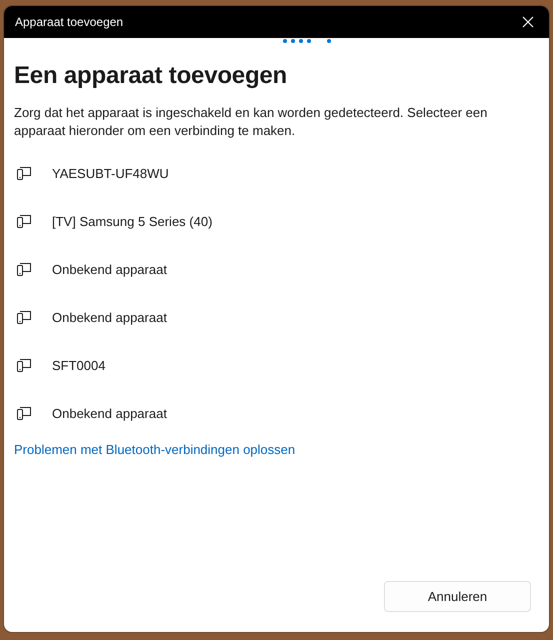 Image resolution: width=553 pixels, height=640 pixels. What do you see at coordinates (79, 365) in the screenshot?
I see `device-name: SFT0004` at bounding box center [79, 365].